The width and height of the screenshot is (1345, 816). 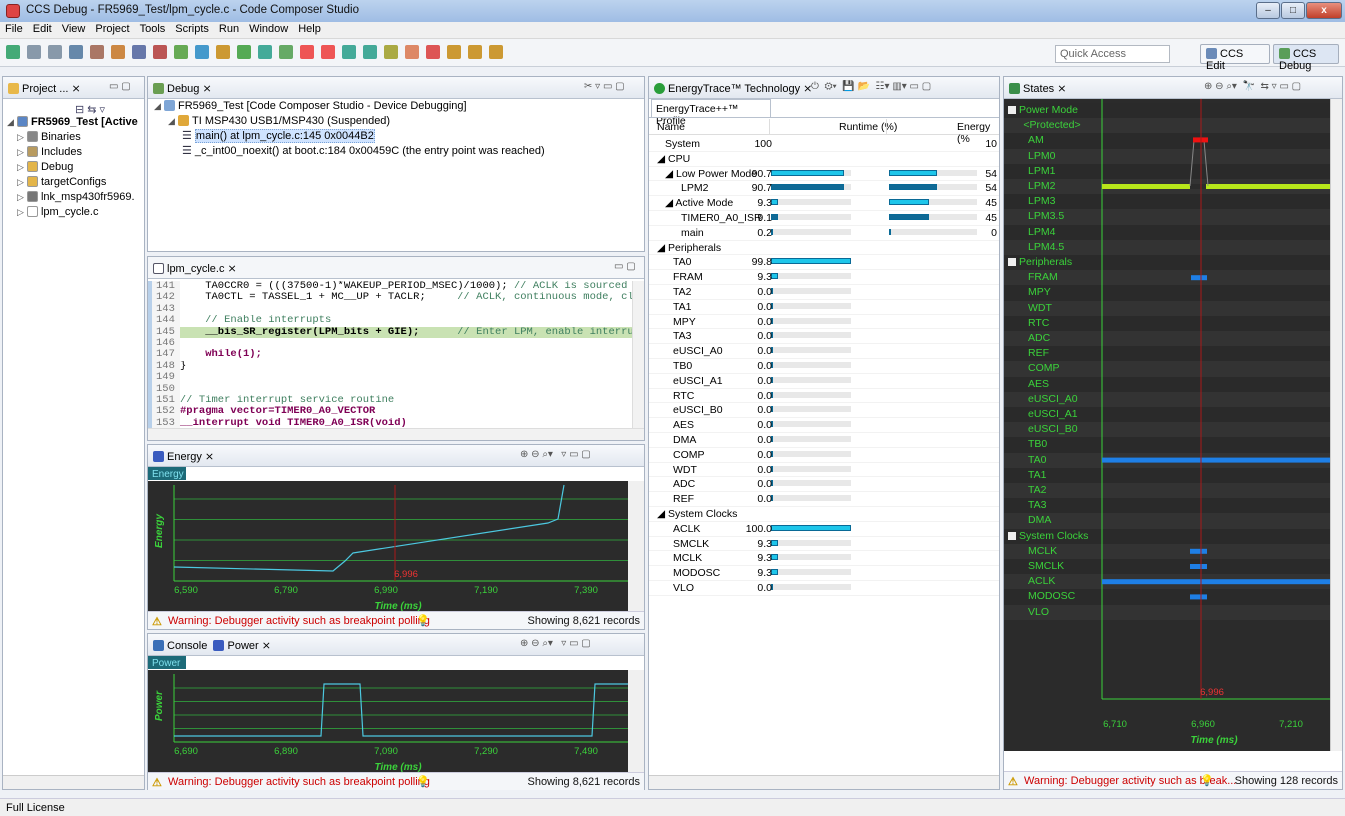 I want to click on close-button: x, so click(x=1324, y=10).